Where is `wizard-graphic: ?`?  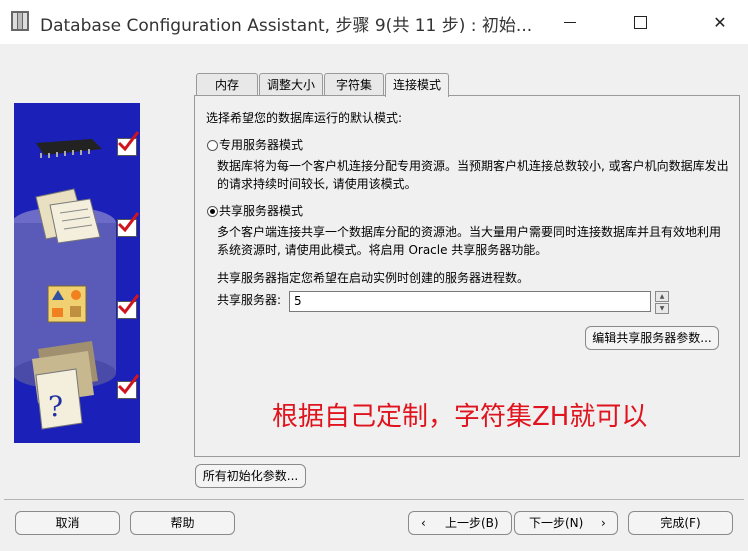 wizard-graphic: ? is located at coordinates (77, 273).